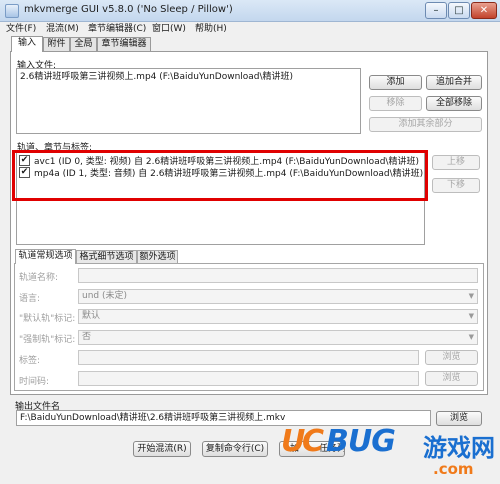  Describe the element at coordinates (83, 44) in the screenshot. I see `tab-global: 全局` at that location.